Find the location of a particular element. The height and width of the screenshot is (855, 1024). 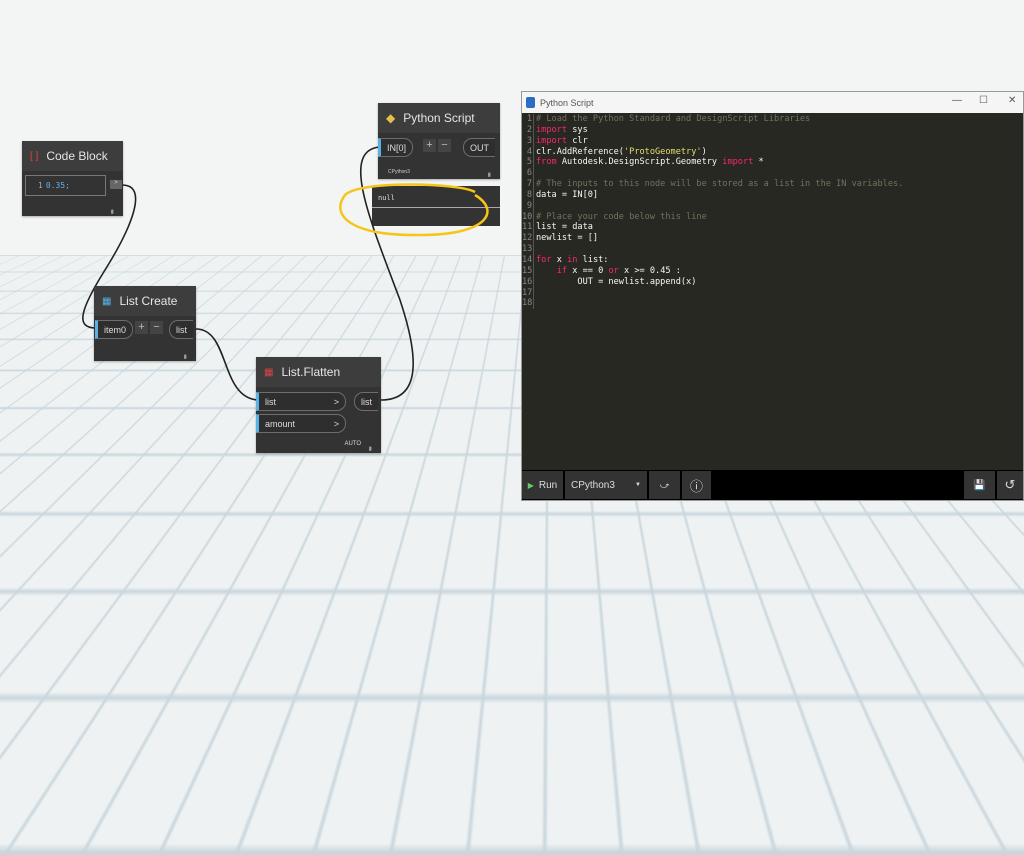

engine-label: CPython3 is located at coordinates (399, 172).